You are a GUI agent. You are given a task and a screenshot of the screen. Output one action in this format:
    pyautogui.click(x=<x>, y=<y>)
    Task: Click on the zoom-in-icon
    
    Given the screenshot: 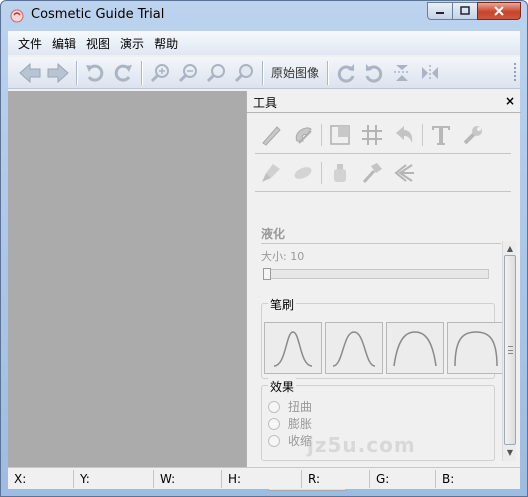 What is the action you would take?
    pyautogui.click(x=159, y=72)
    